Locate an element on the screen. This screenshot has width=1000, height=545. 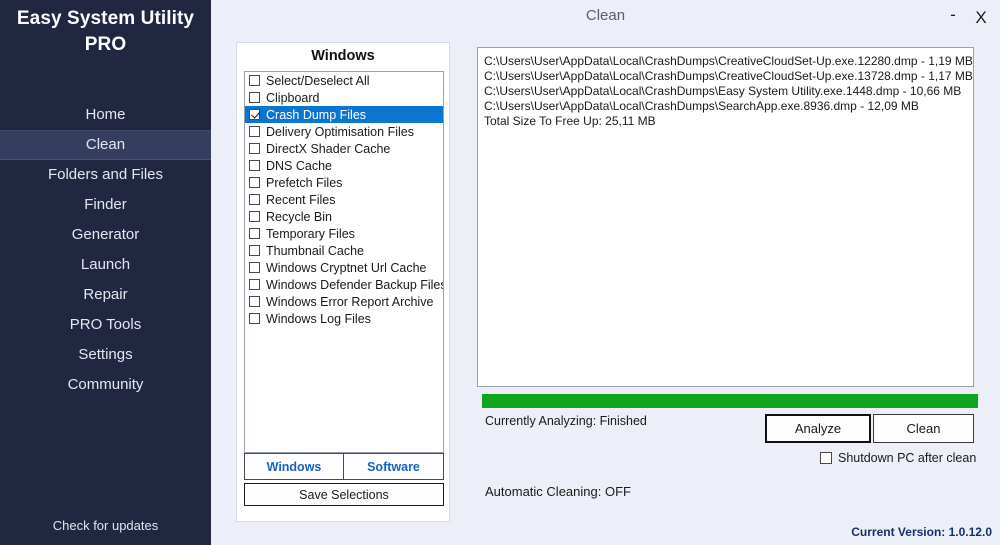
brand-line-2: PRO is located at coordinates (105, 44).